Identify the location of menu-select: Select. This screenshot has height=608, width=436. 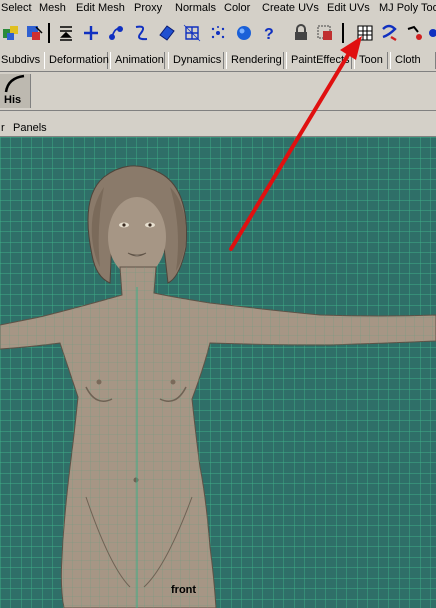
(16, 8).